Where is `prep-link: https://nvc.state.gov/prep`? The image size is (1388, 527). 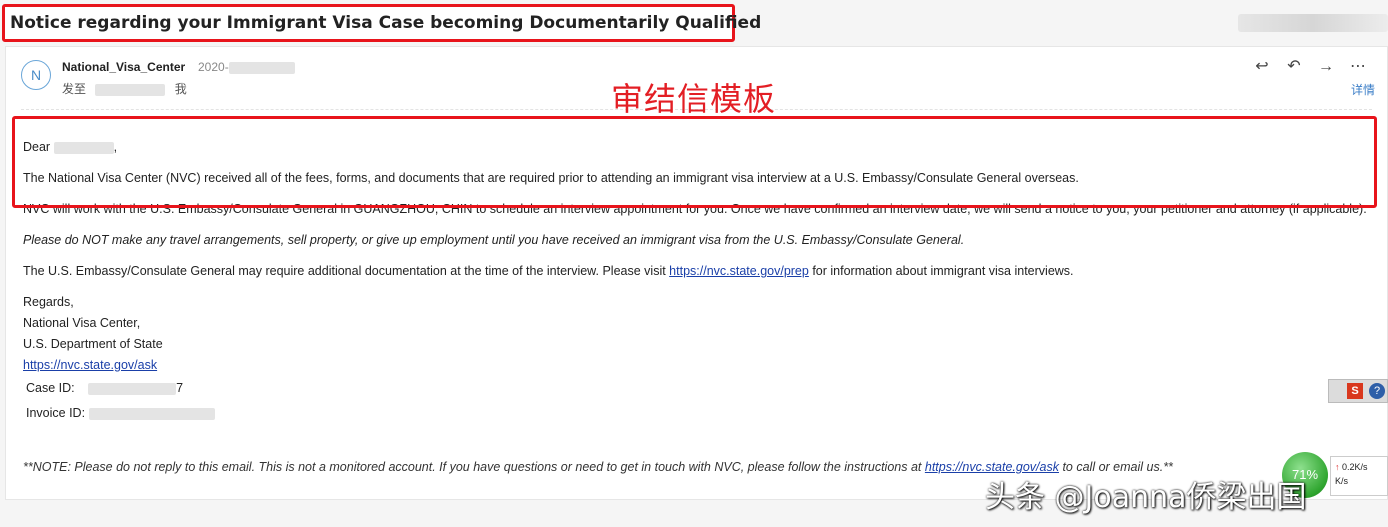
prep-link: https://nvc.state.gov/prep is located at coordinates (739, 271).